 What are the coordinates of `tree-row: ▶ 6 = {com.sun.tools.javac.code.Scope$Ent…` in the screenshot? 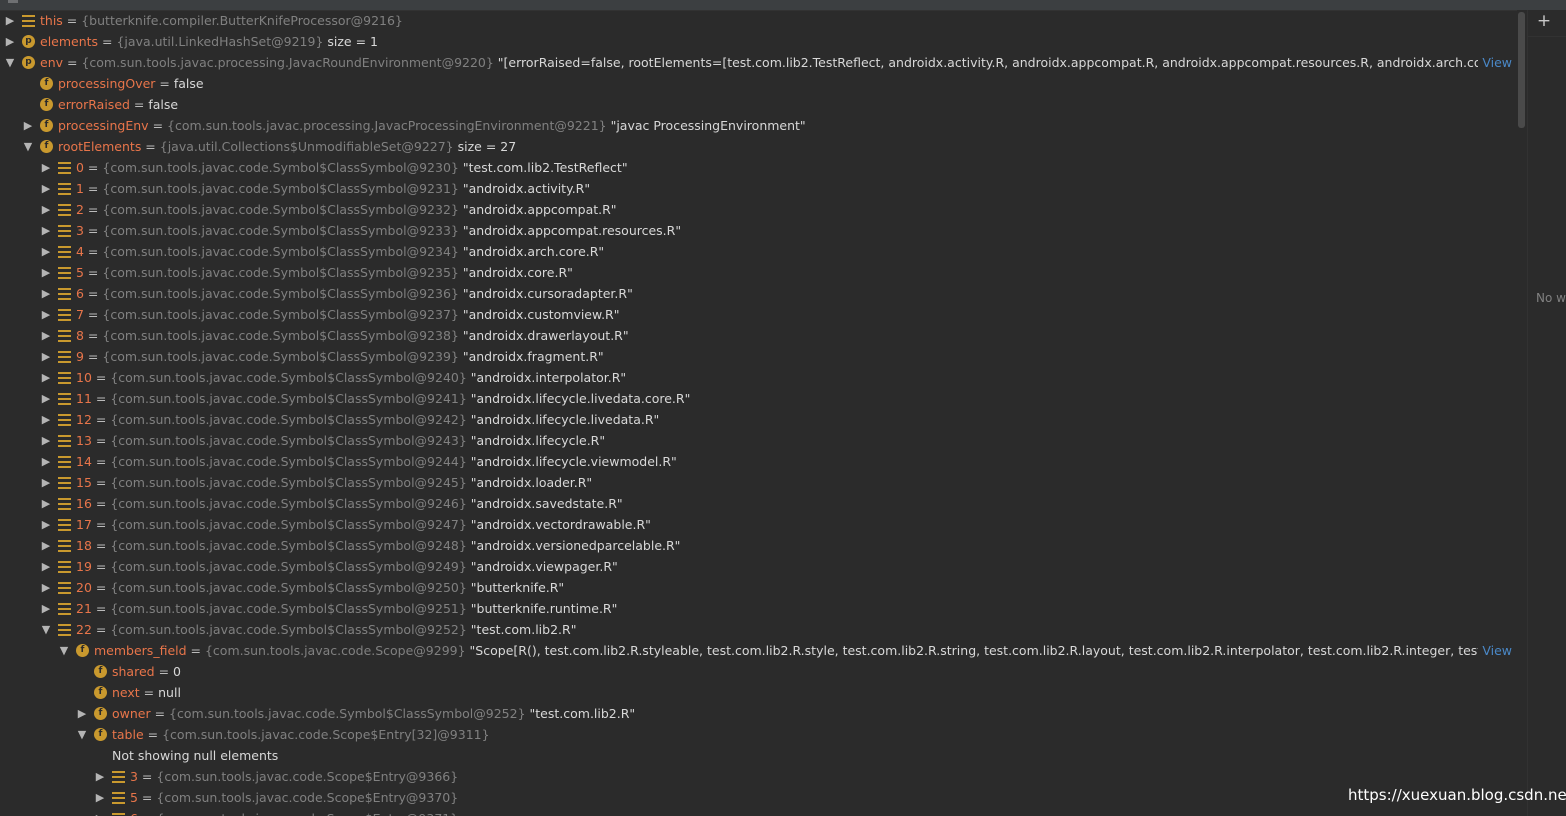 It's located at (758, 812).